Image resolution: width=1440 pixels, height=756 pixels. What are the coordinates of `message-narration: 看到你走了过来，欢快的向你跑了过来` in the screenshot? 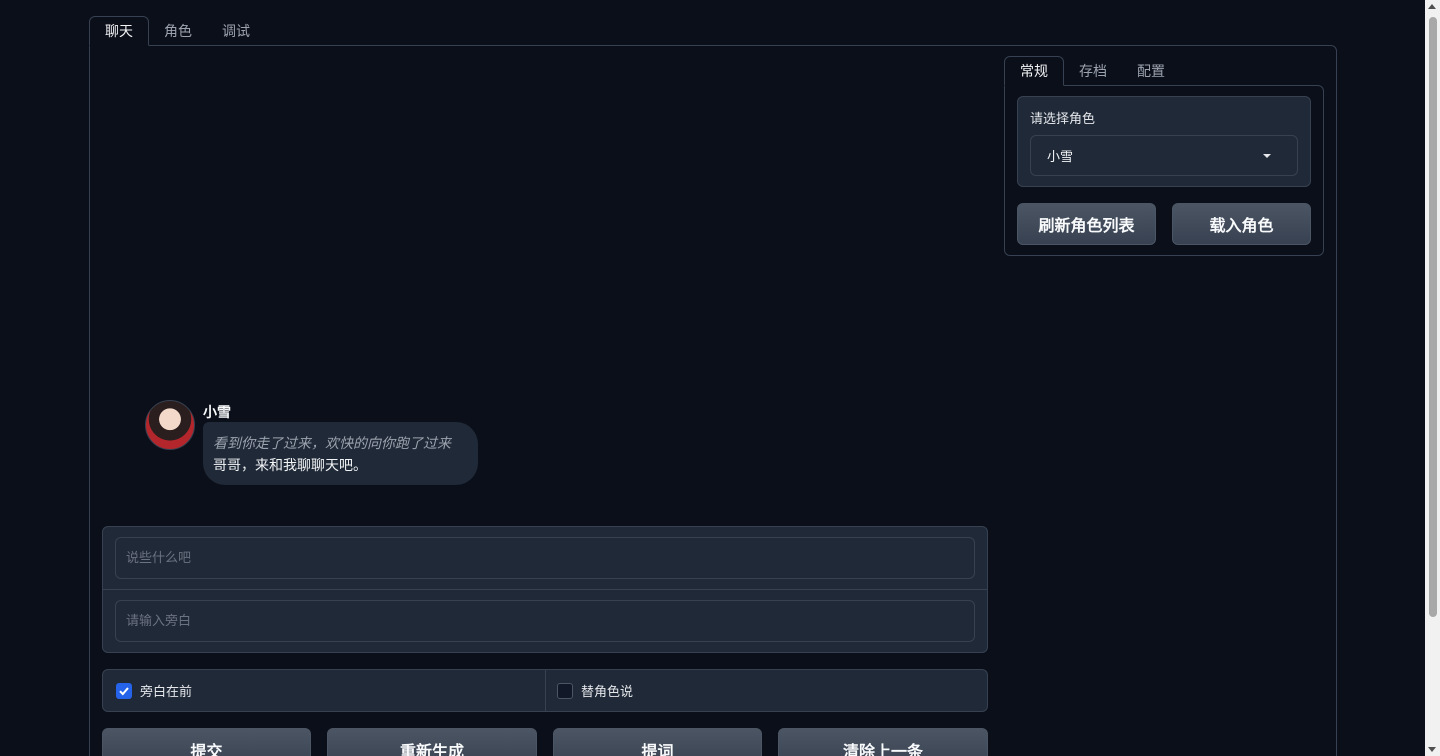 It's located at (332, 444).